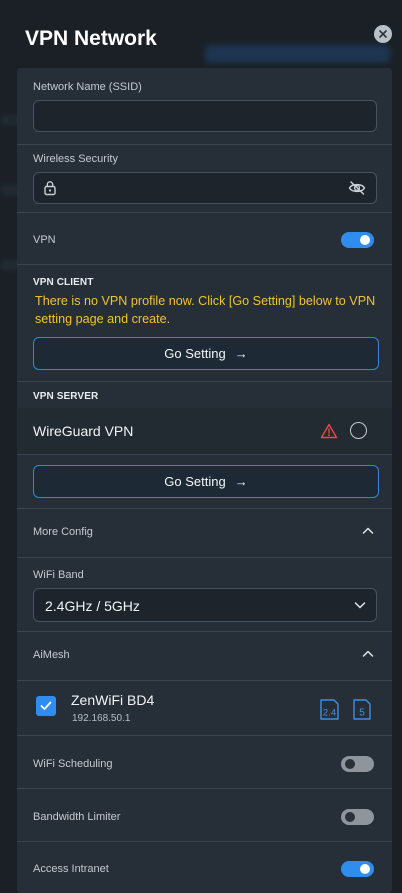 Image resolution: width=402 pixels, height=893 pixels. Describe the element at coordinates (205, 116) in the screenshot. I see `ssid-input` at that location.